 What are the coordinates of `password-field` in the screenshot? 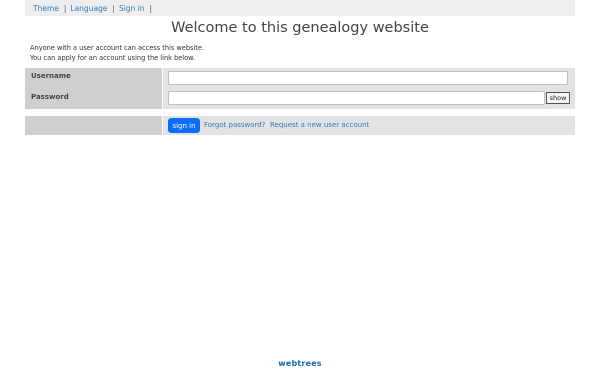 It's located at (356, 98).